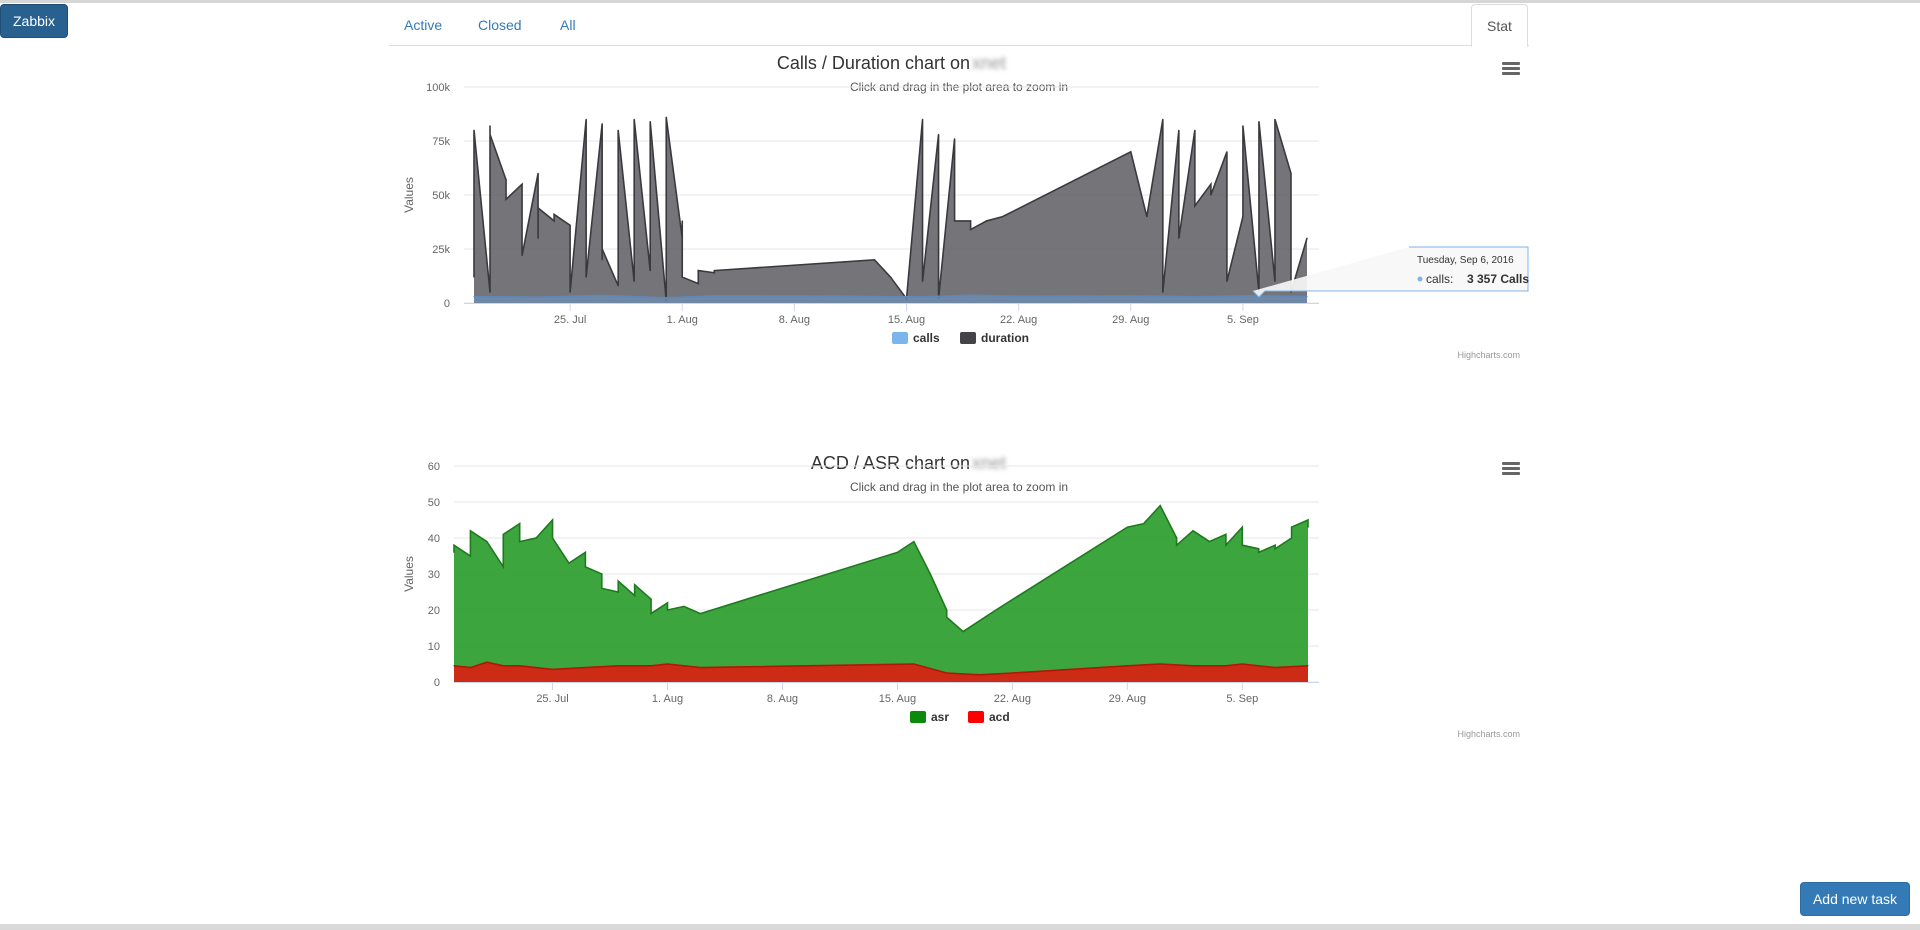 The height and width of the screenshot is (930, 1920). Describe the element at coordinates (437, 683) in the screenshot. I see `y-tick-label: 0` at that location.